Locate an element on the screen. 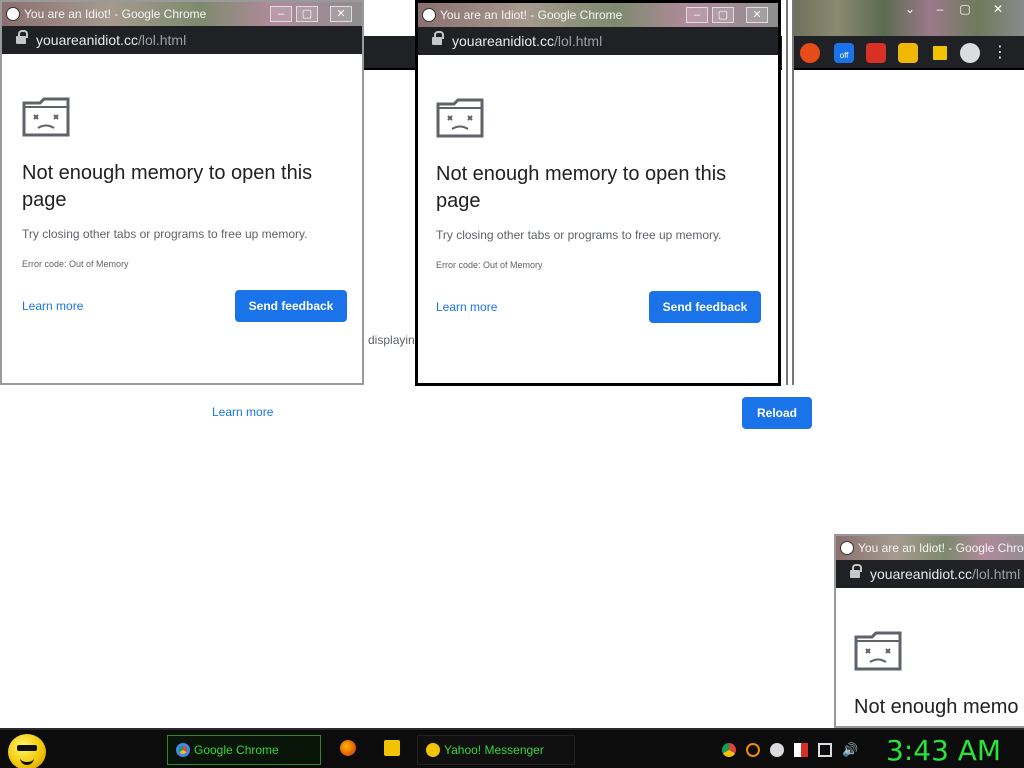 This screenshot has width=1024, height=768. taskbar-button-label: Google Chrome is located at coordinates (236, 750).